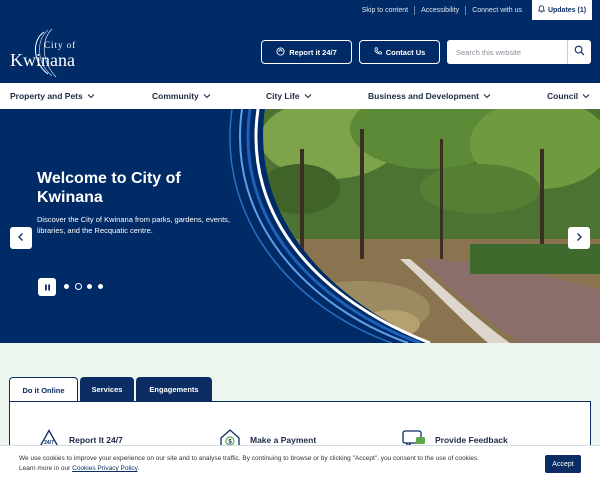 The image size is (600, 480). What do you see at coordinates (280, 52) in the screenshot?
I see `report-icon` at bounding box center [280, 52].